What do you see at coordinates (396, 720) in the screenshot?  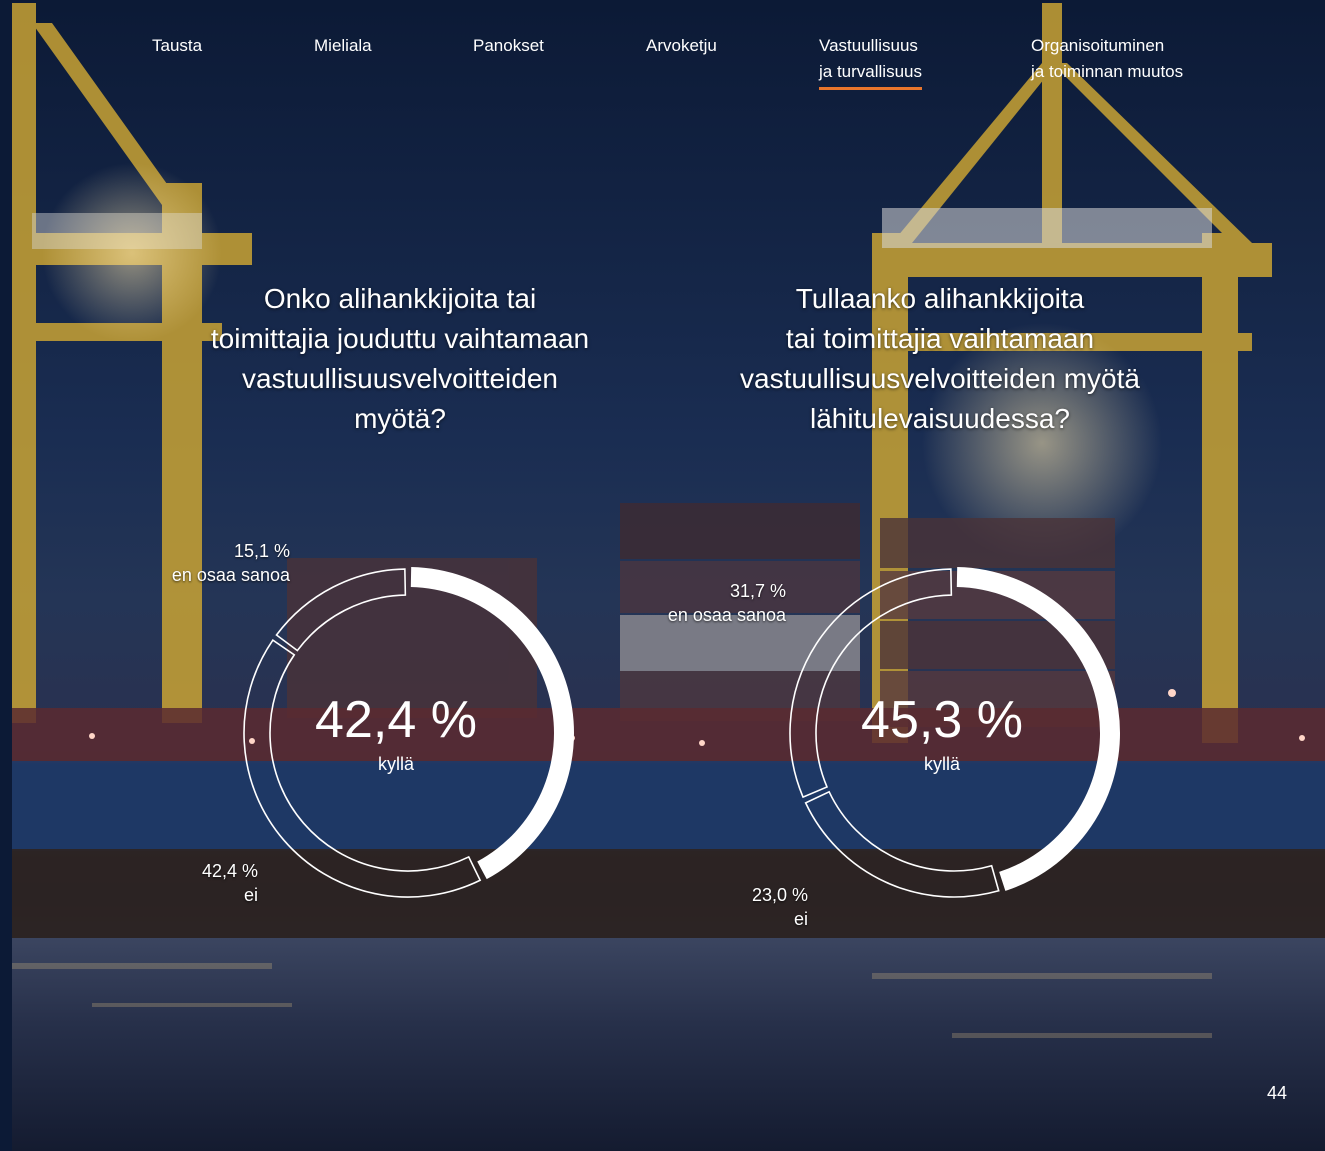 I see `chart-1-highlight-value: 42,4 %` at bounding box center [396, 720].